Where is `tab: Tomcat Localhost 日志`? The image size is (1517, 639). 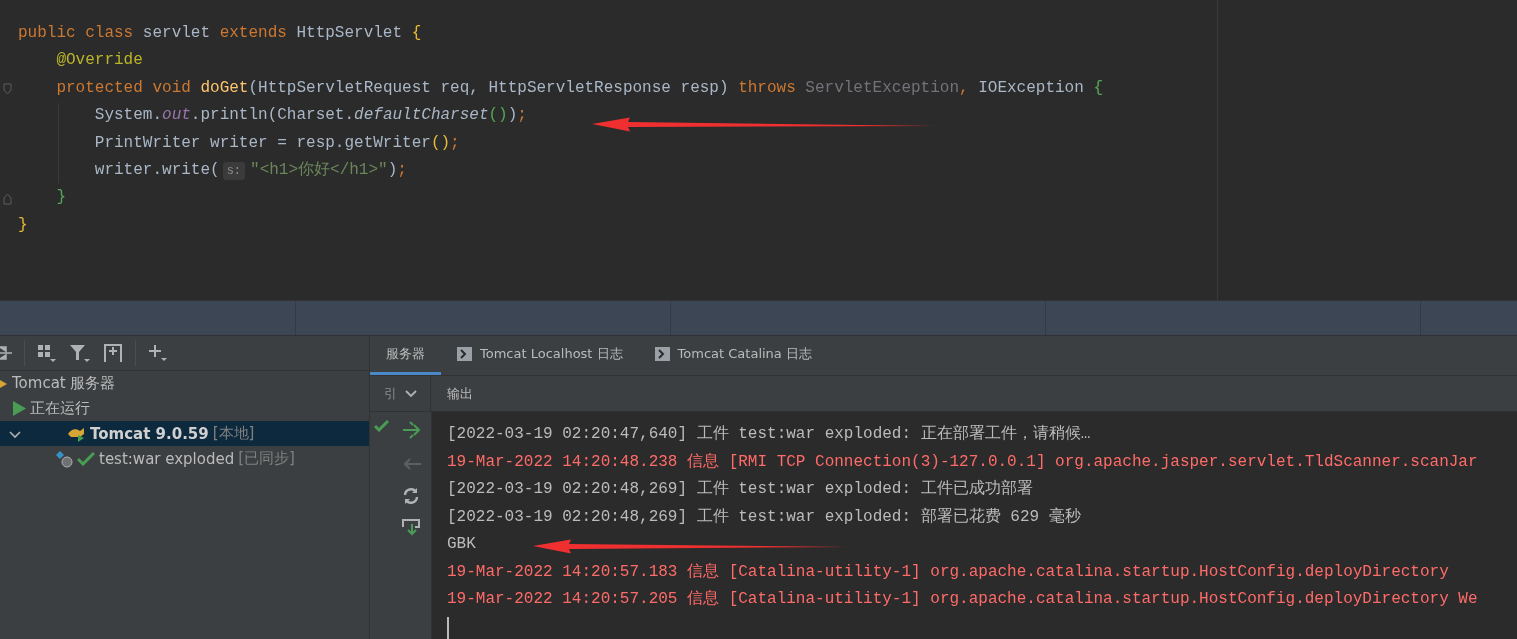
tab: Tomcat Localhost 日志 is located at coordinates (540, 355).